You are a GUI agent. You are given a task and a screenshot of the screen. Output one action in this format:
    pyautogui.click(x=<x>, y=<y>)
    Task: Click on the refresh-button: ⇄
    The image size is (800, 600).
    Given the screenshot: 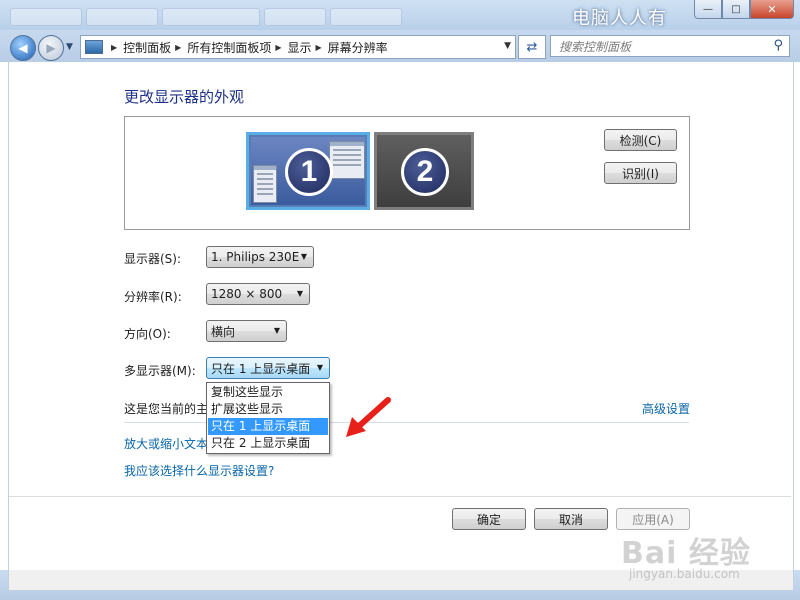 What is the action you would take?
    pyautogui.click(x=532, y=47)
    